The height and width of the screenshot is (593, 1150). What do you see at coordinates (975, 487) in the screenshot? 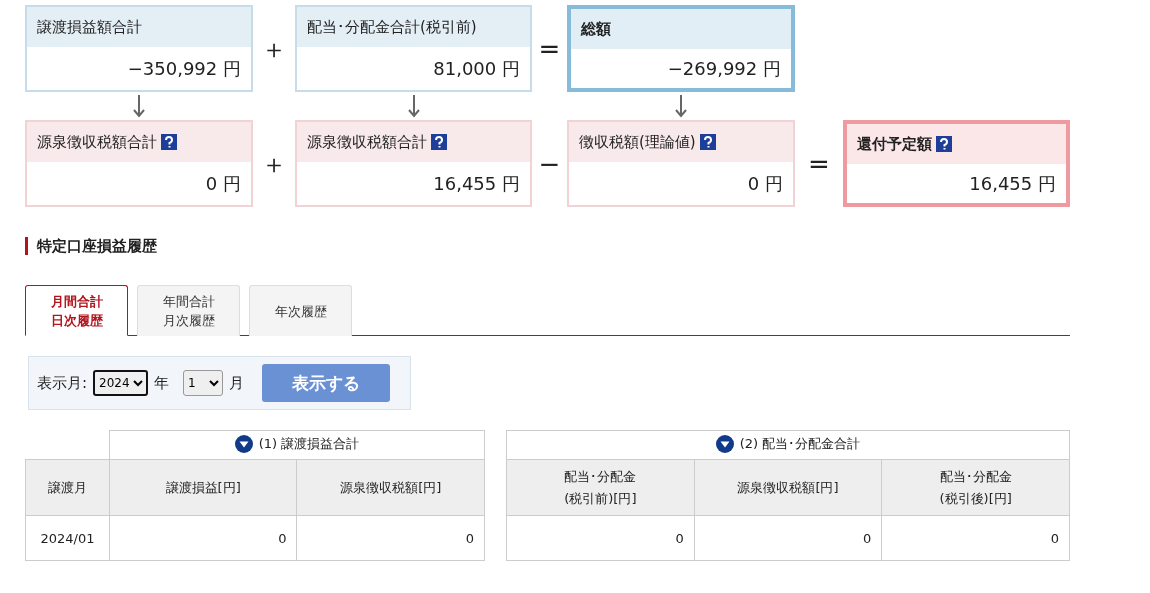
I see `column-header: 配当･分配金 (税引後)[円]` at bounding box center [975, 487].